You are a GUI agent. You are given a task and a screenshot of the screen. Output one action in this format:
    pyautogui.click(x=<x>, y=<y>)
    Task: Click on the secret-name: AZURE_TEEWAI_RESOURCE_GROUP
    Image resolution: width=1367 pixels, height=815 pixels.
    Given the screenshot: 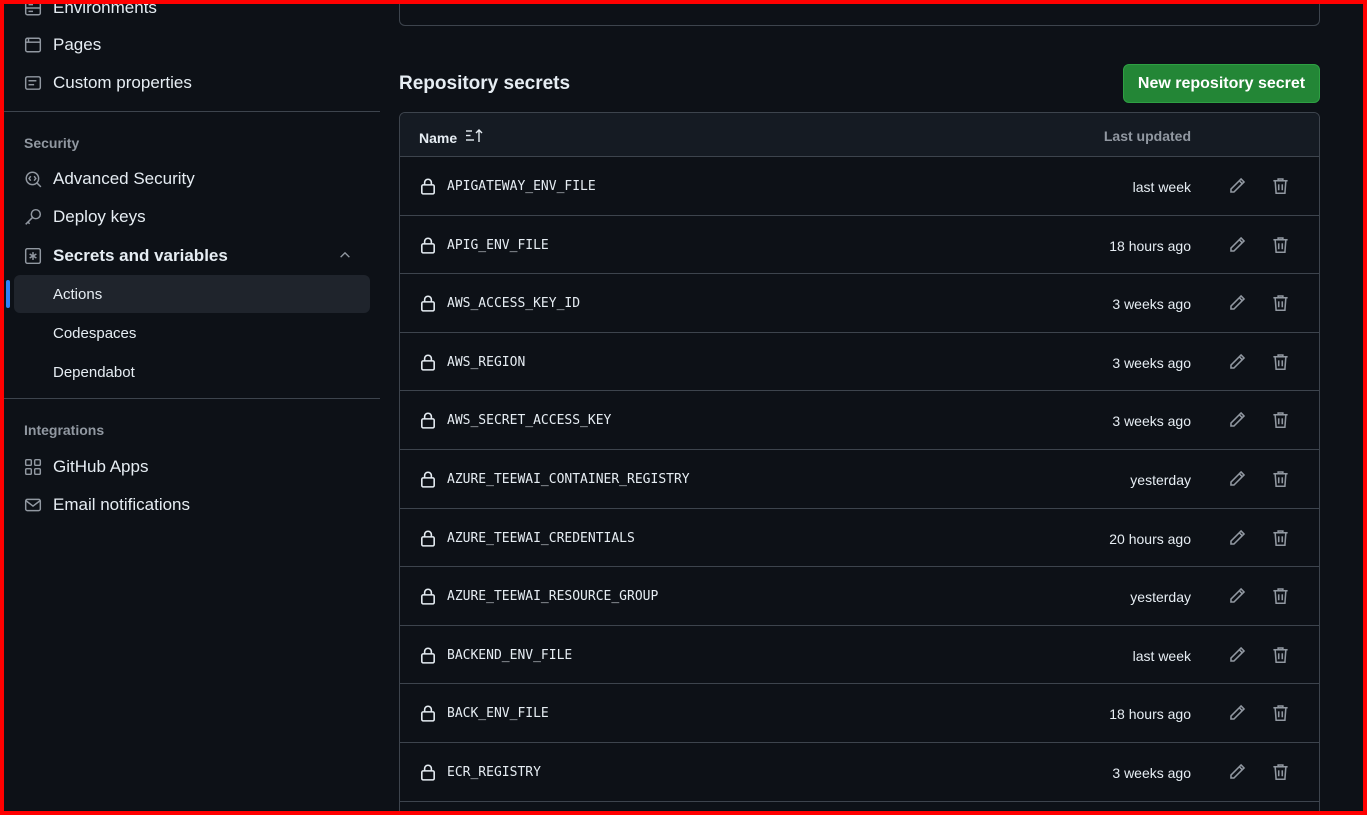 What is the action you would take?
    pyautogui.click(x=553, y=597)
    